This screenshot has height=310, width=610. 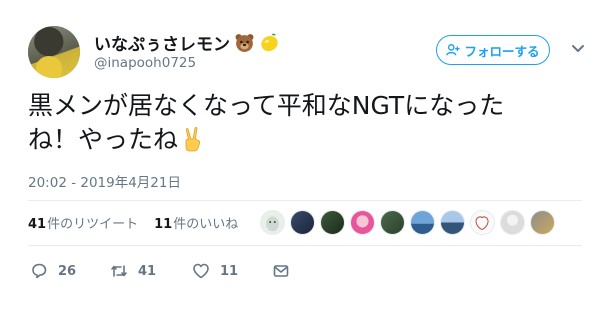 I want to click on author-display-name: いなぷぅさレモン, so click(x=162, y=42).